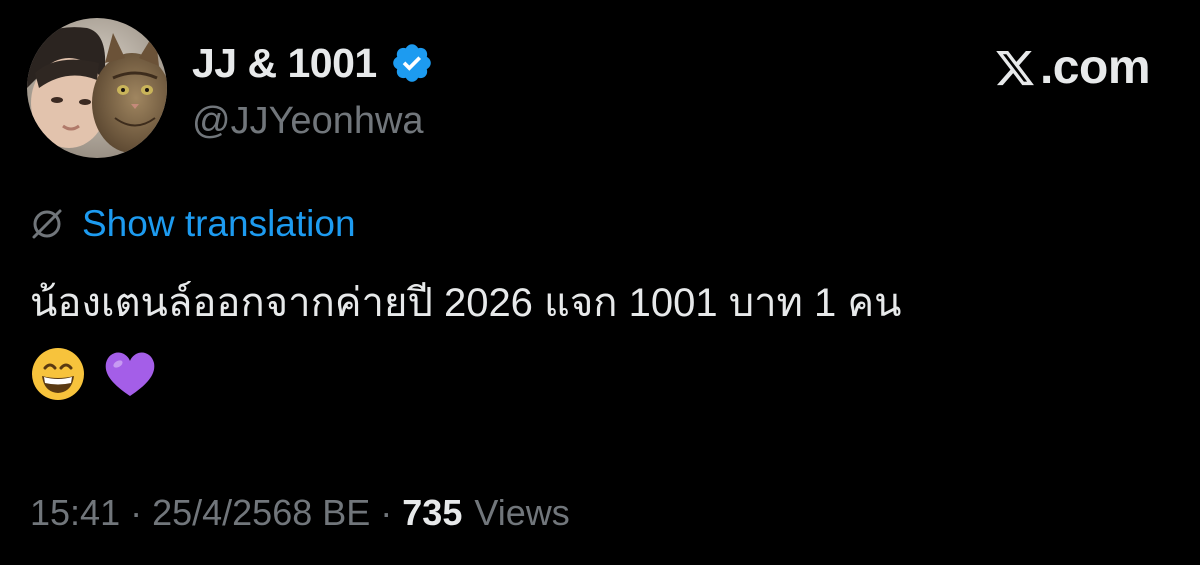 The image size is (1200, 565). Describe the element at coordinates (522, 512) in the screenshot. I see `views-label: Views` at that location.